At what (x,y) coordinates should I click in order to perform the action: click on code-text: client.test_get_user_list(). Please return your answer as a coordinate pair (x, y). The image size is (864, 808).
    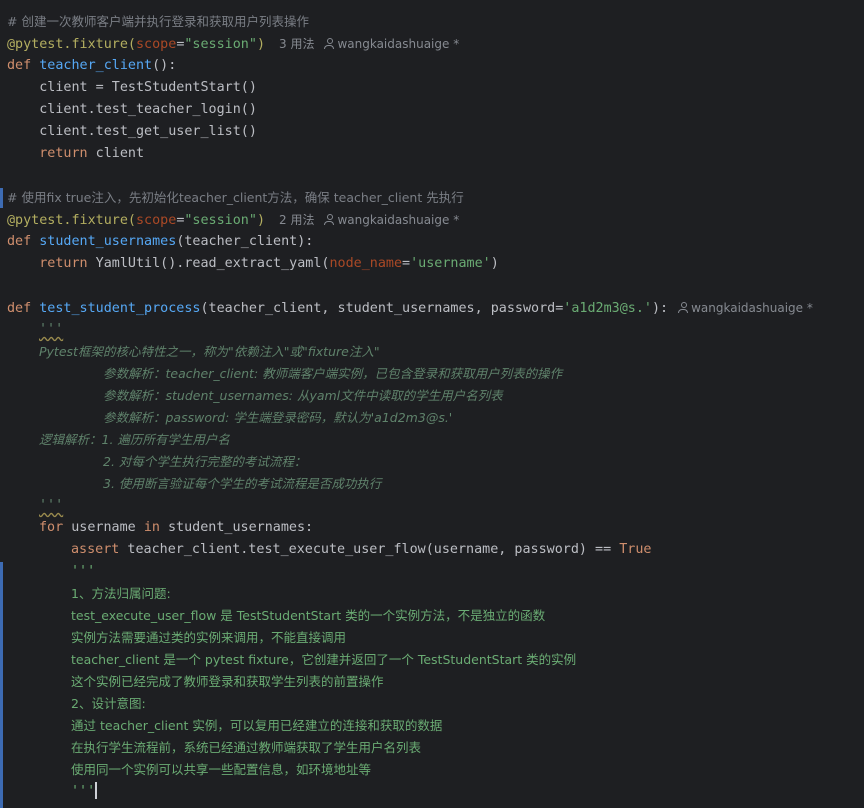
    Looking at the image, I should click on (132, 131).